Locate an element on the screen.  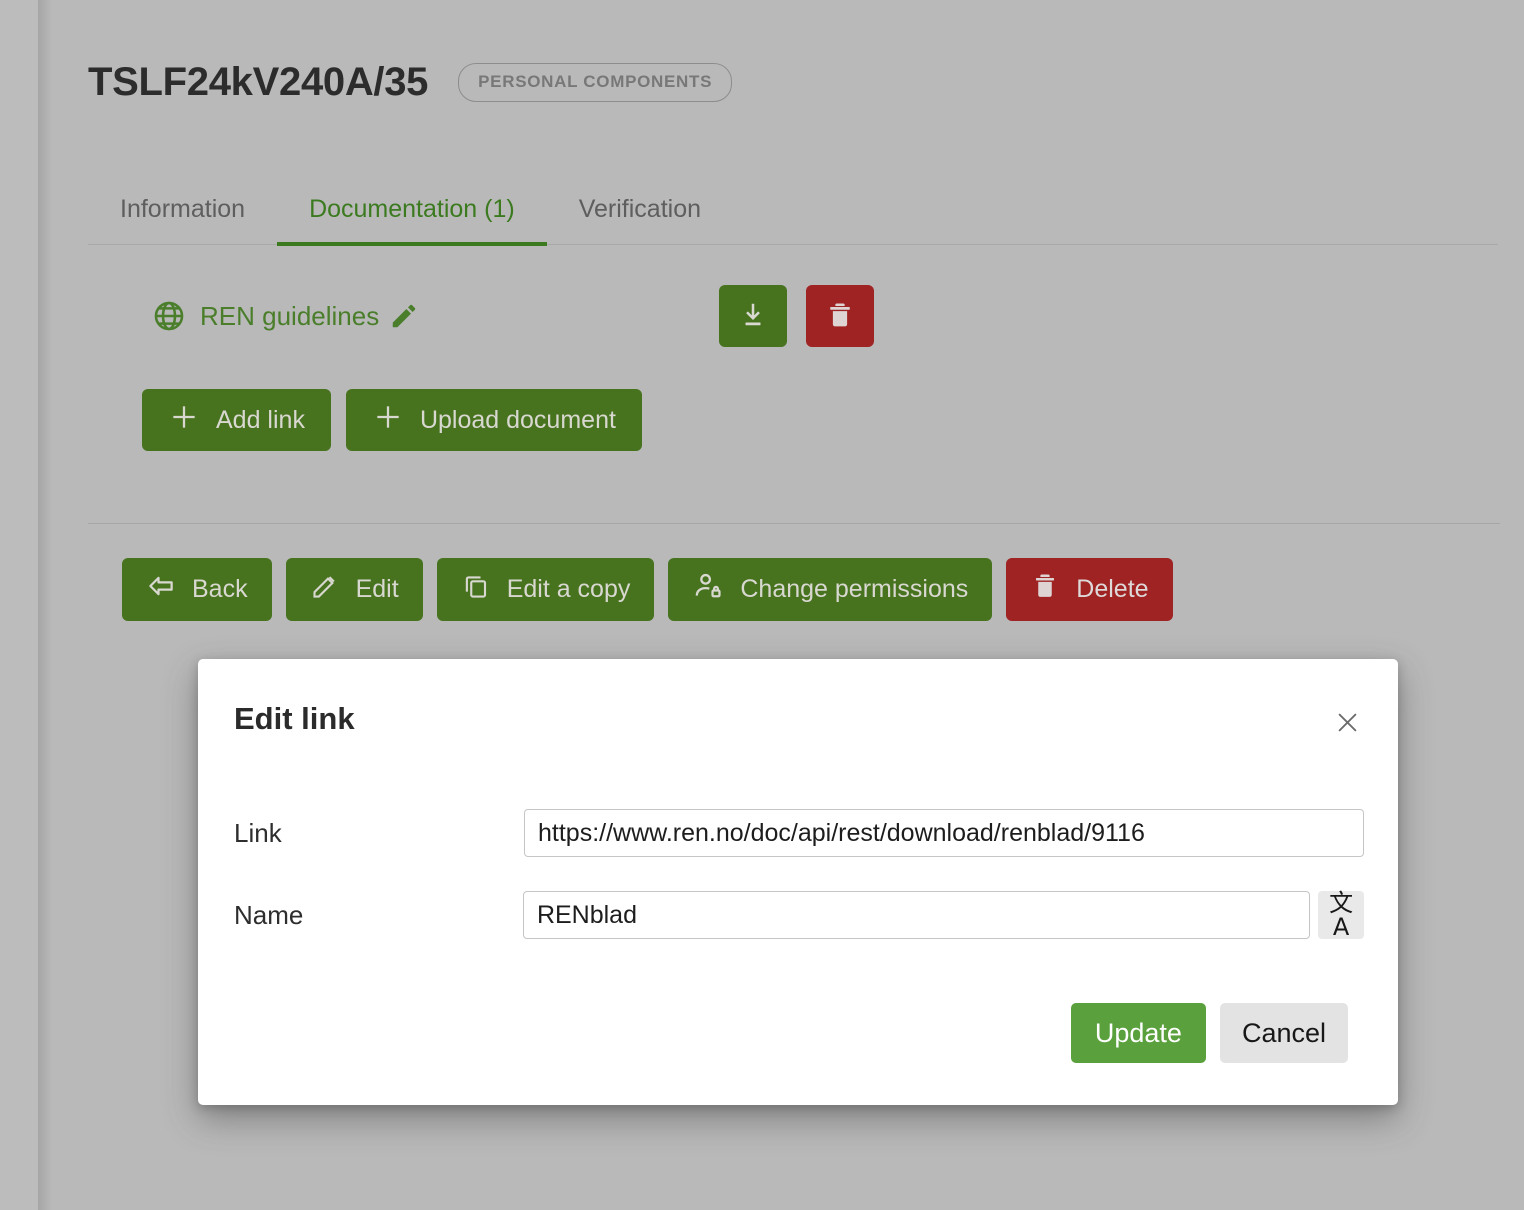
delete-button: Delete is located at coordinates (1089, 589).